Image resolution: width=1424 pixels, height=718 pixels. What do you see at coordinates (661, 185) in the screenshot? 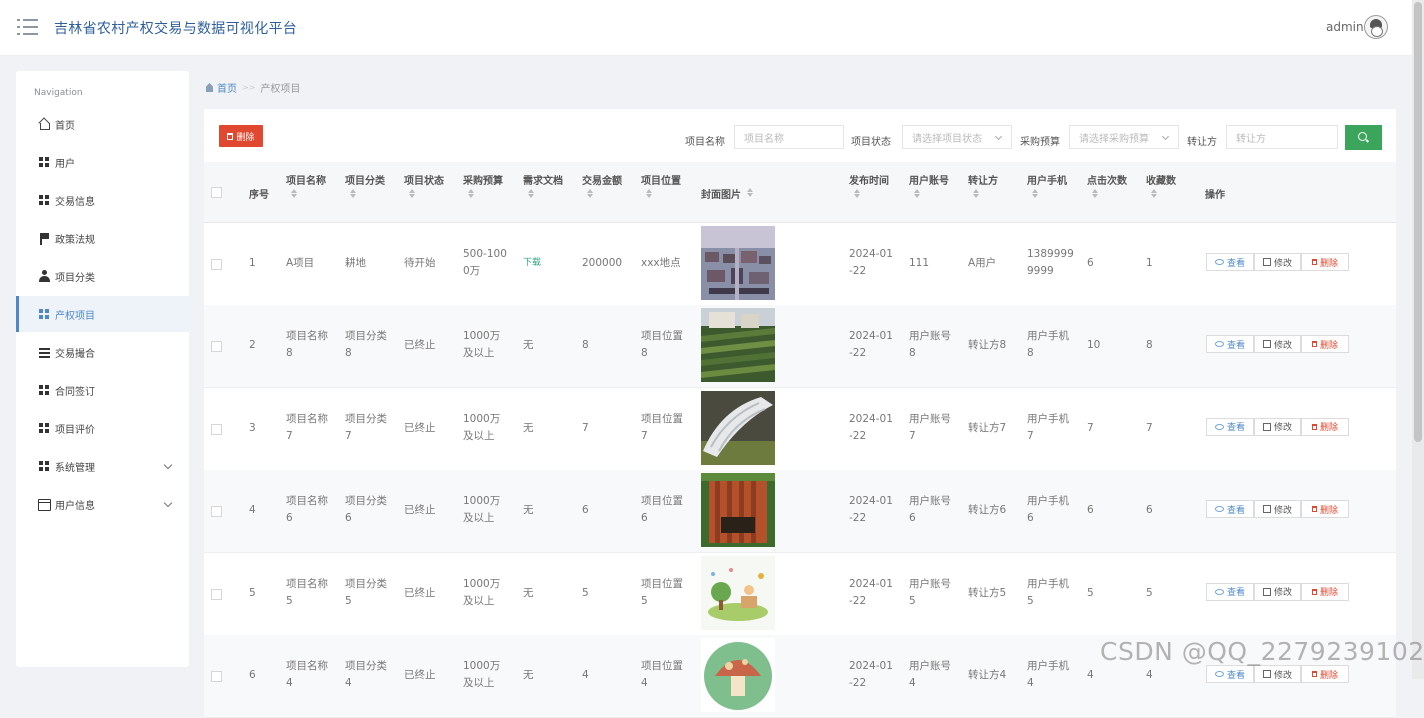
I see `th-location: 项目位置` at bounding box center [661, 185].